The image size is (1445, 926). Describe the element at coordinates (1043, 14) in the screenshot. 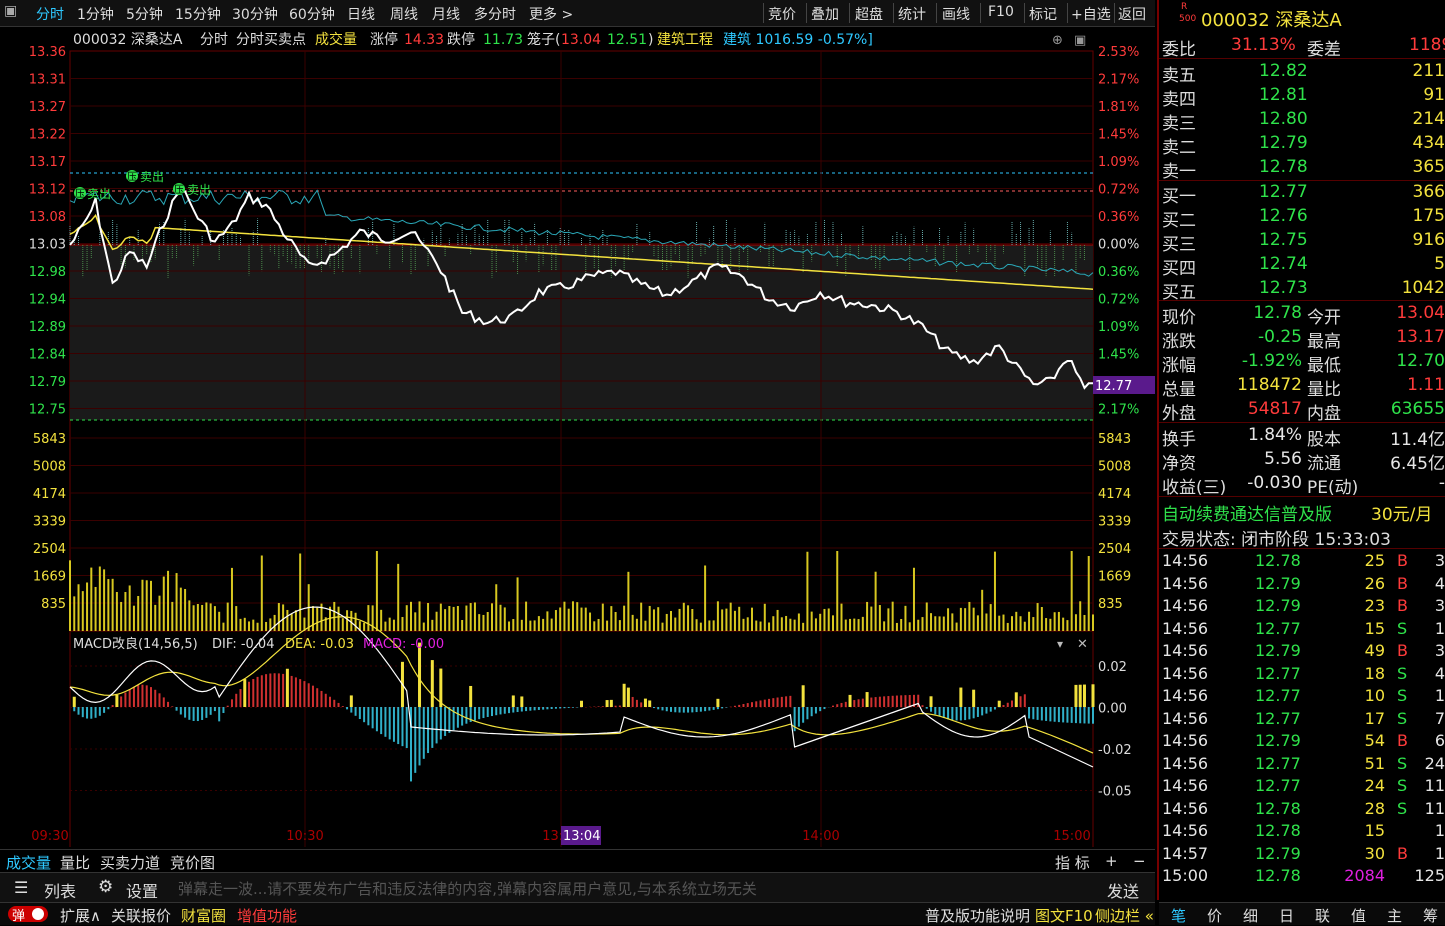

I see `btn-mark: 标记` at that location.